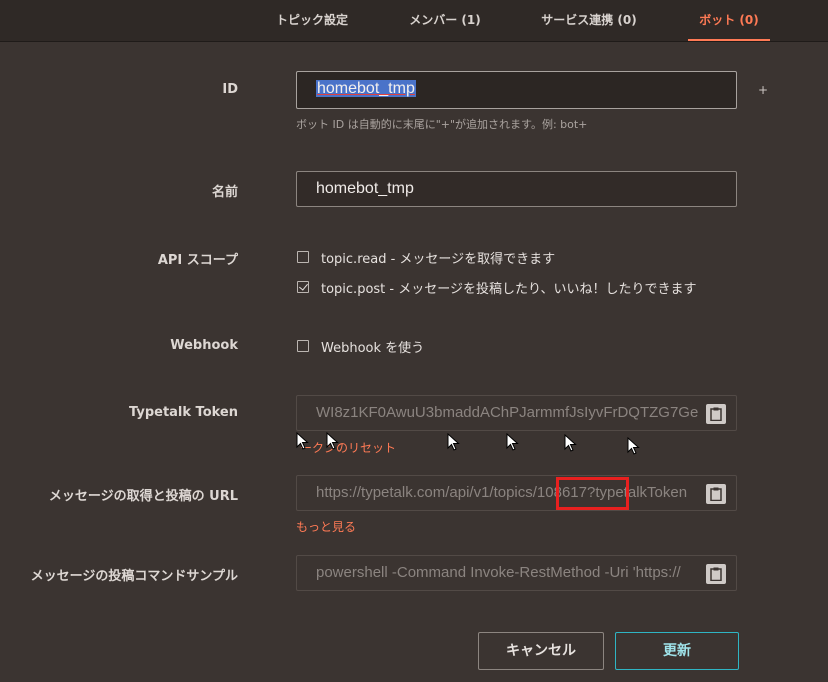  Describe the element at coordinates (589, 20) in the screenshot. I see `tab-integrations: サービス連携 (0)` at that location.